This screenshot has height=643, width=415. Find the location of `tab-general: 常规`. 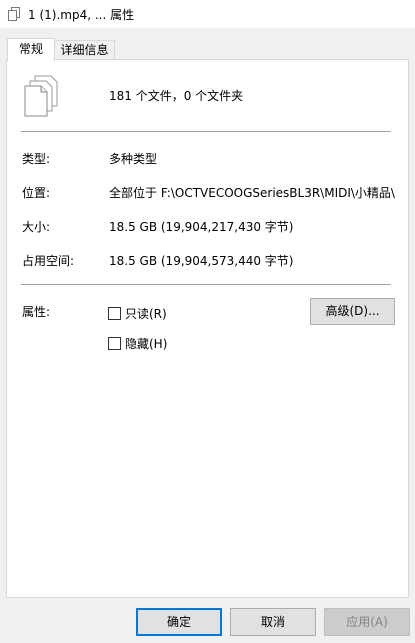

tab-general: 常规 is located at coordinates (31, 49).